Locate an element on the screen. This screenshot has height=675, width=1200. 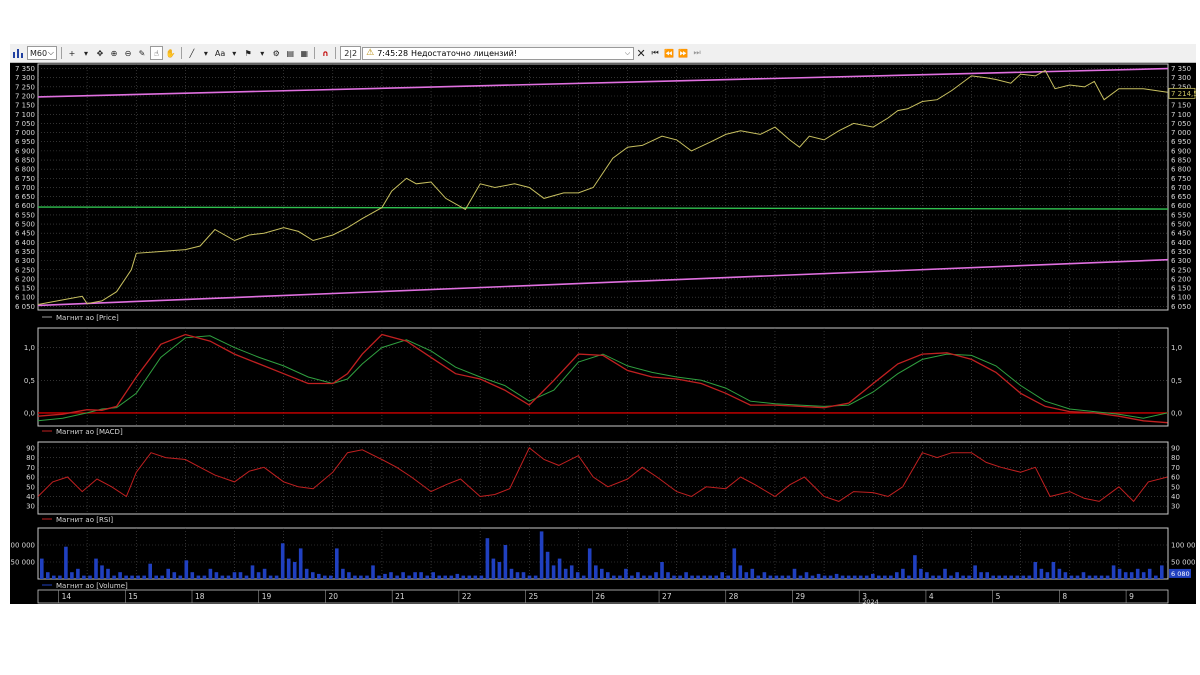
text-tool-icon: Aa is located at coordinates (220, 53).